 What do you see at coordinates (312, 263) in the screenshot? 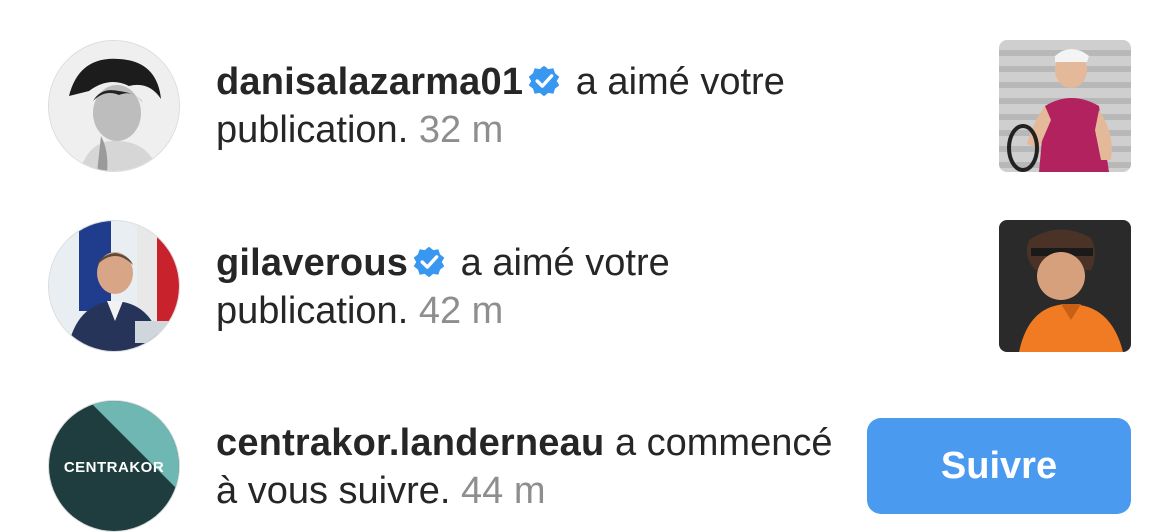
I see `username: gilaverous` at bounding box center [312, 263].